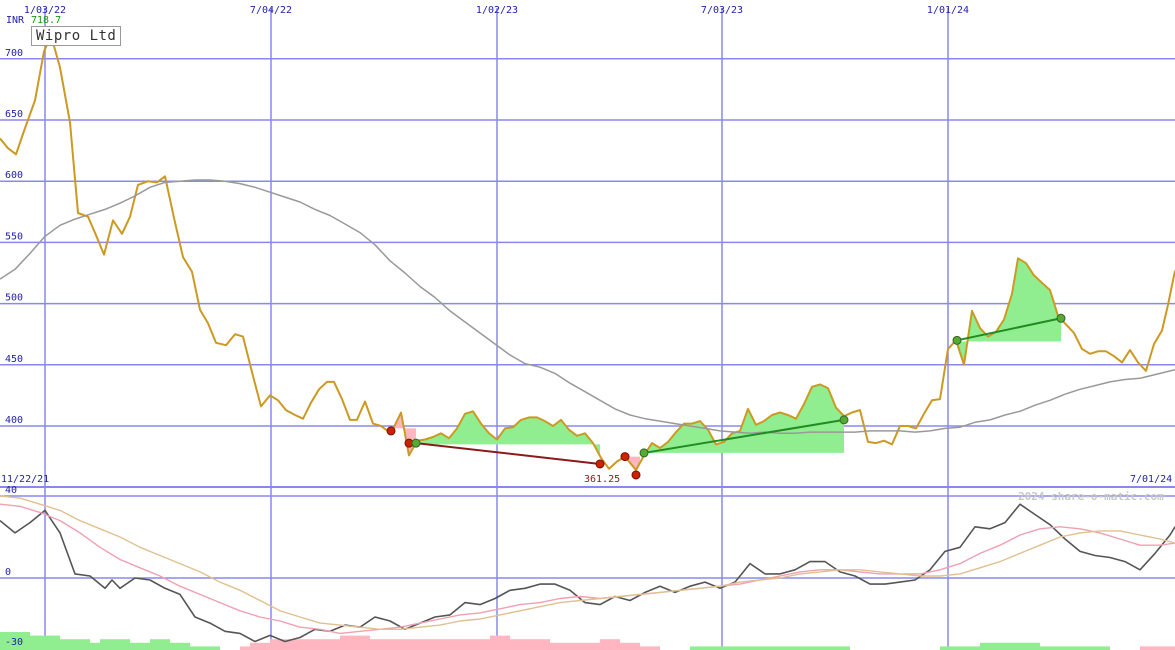 The image size is (1175, 650). Describe the element at coordinates (14, 566) in the screenshot. I see `lower-tick-labels: 40 0 -30` at that location.